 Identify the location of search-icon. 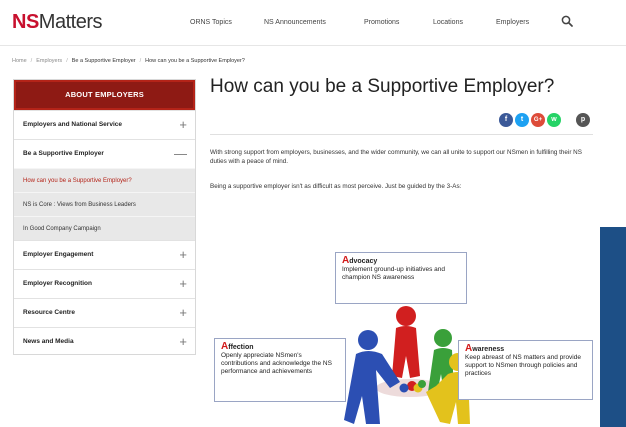
(567, 21).